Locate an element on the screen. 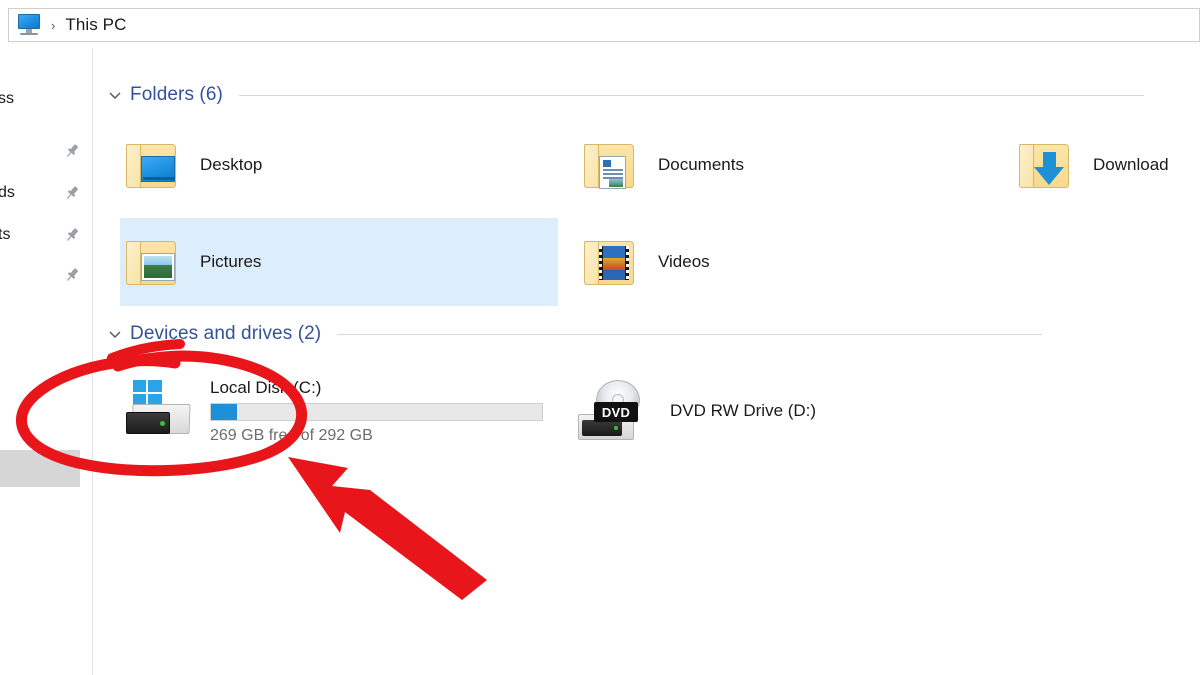 The image size is (1200, 675). folder-downloads-icon is located at coordinates (1044, 165).